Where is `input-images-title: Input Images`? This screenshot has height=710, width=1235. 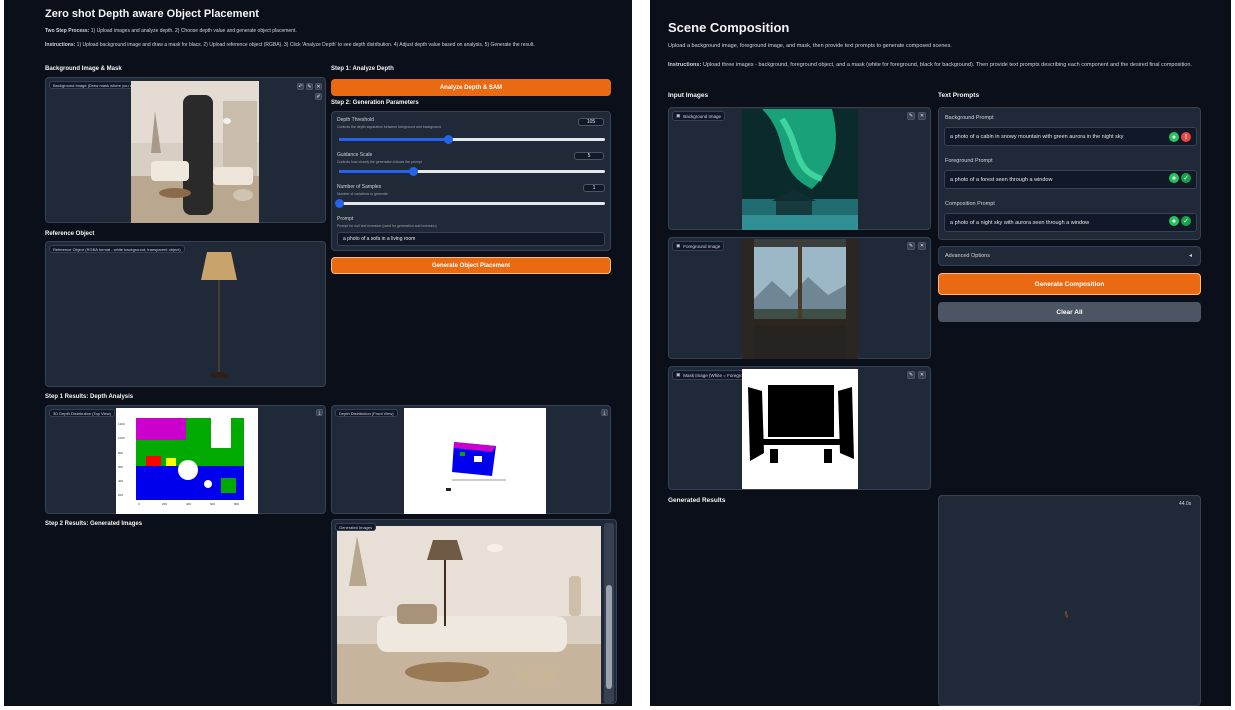 input-images-title: Input Images is located at coordinates (688, 95).